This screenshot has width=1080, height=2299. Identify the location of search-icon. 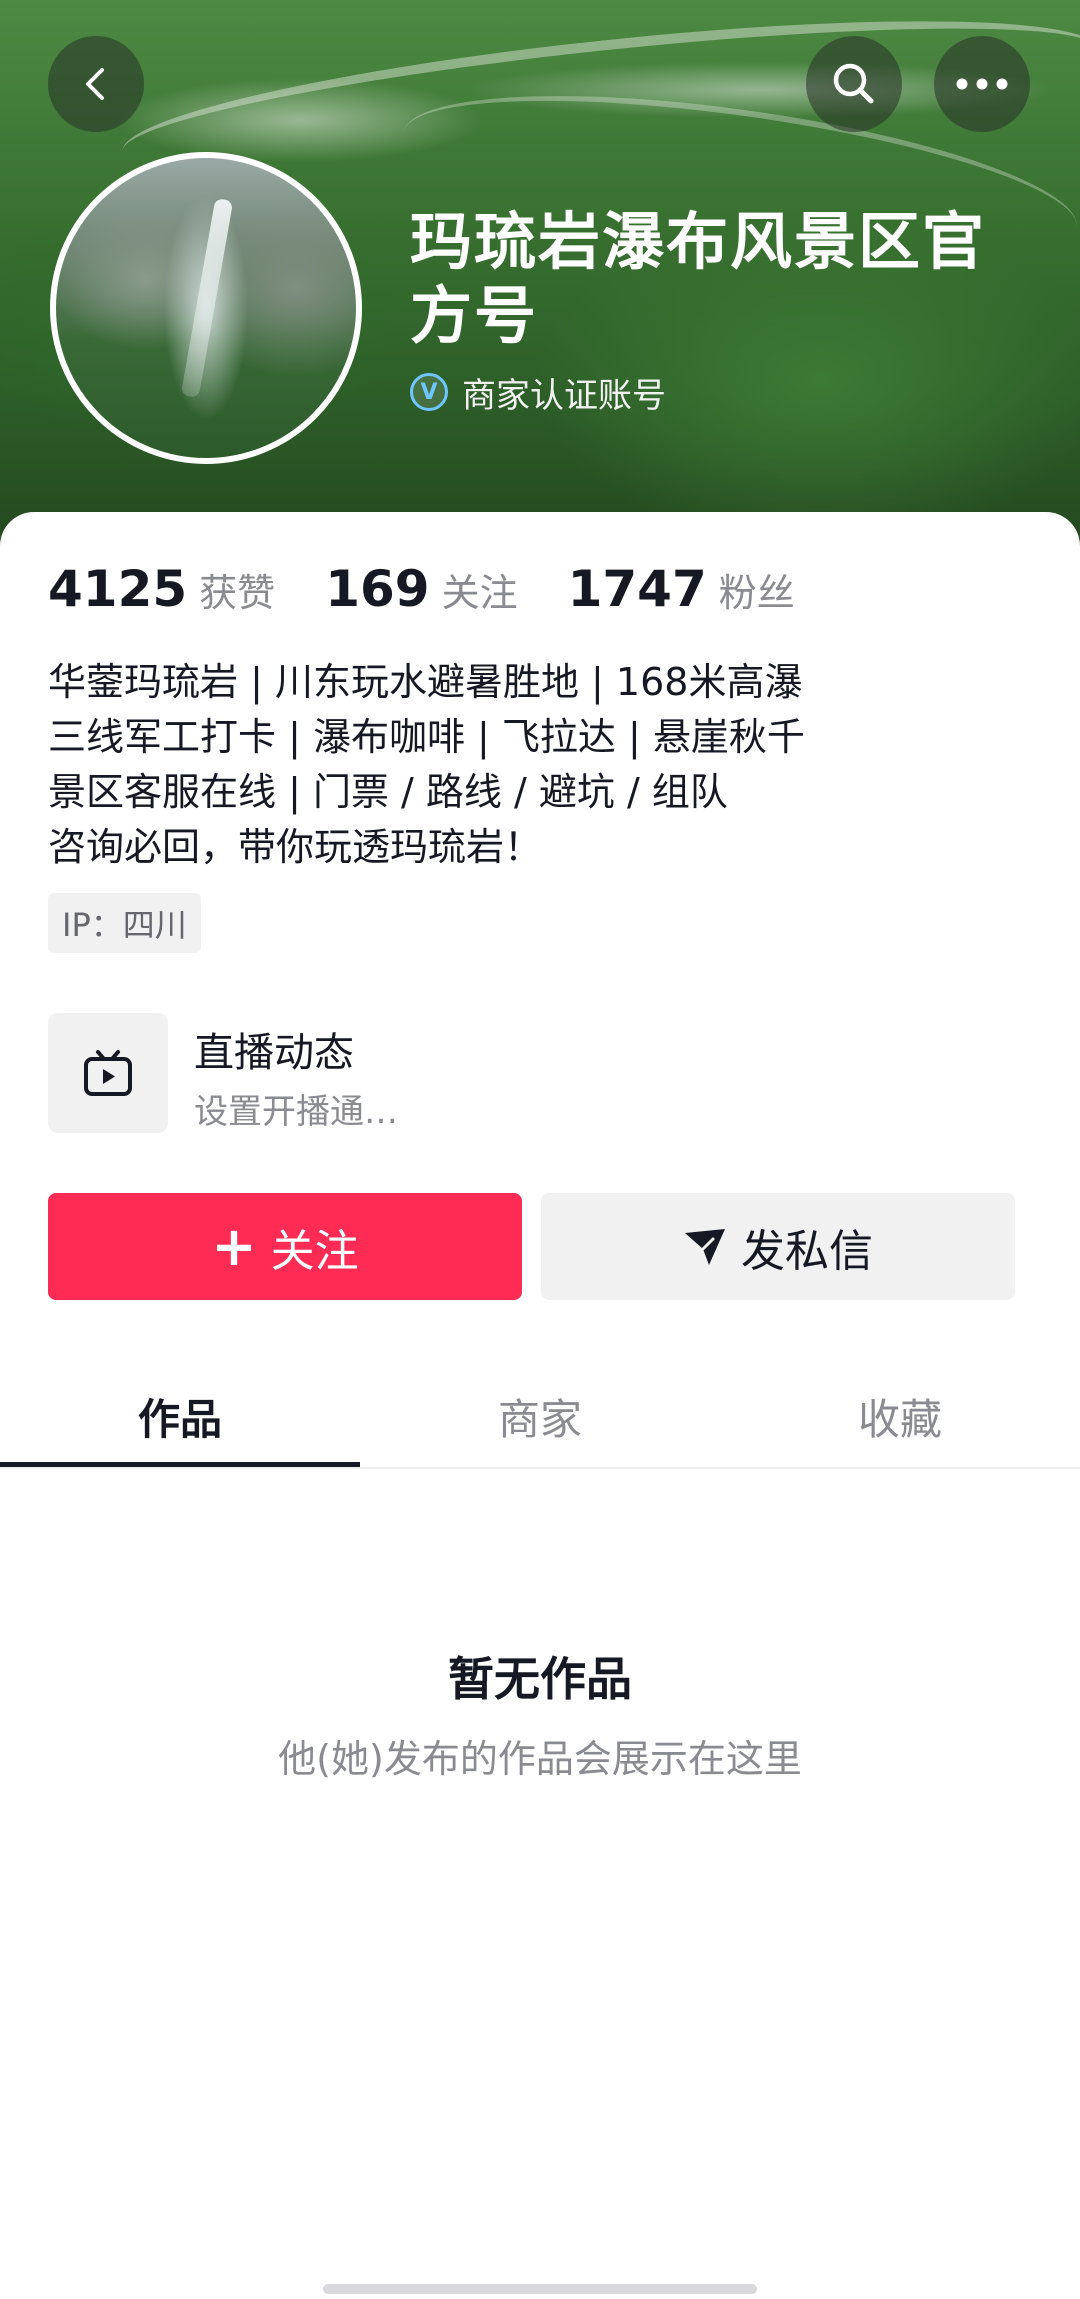
(853, 83).